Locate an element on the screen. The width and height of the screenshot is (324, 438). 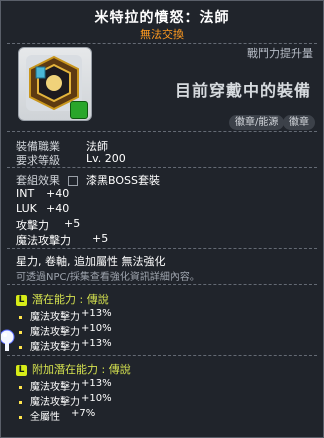
potential-header: L 潛在能力 : 傳說 is located at coordinates (62, 299).